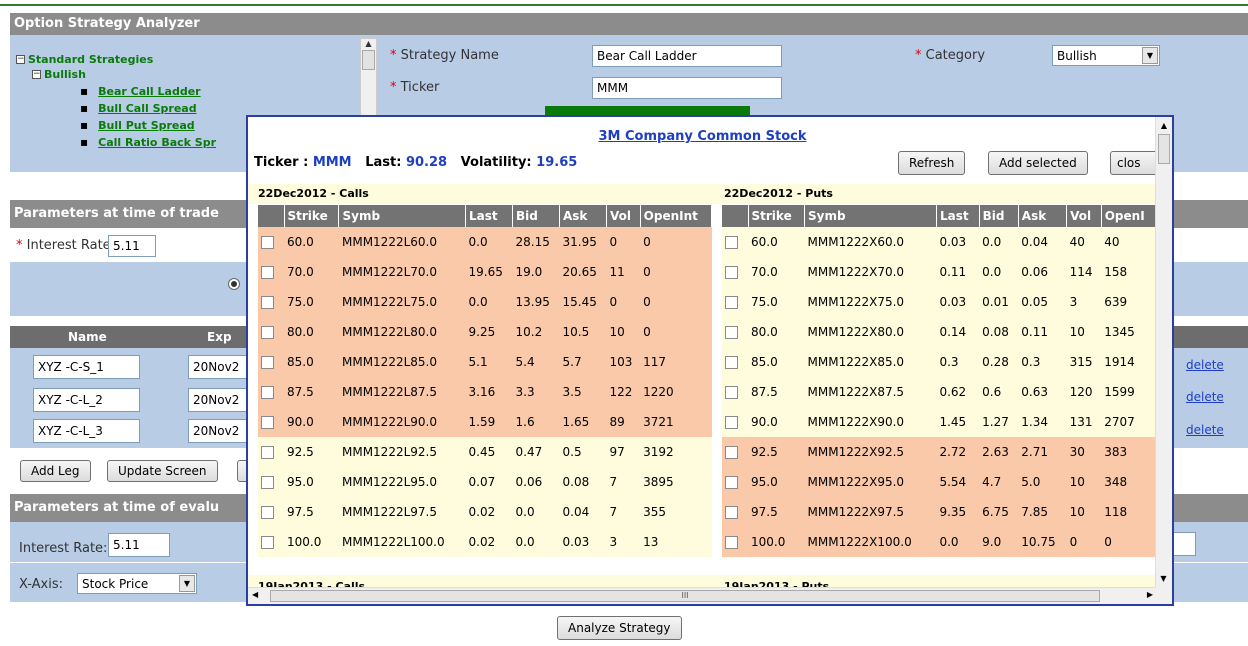 Image resolution: width=1248 pixels, height=646 pixels. What do you see at coordinates (939, 272) in the screenshot?
I see `option-row: 70.0 MMM1222X70.0 0.11 0.0 0.06 114 158` at bounding box center [939, 272].